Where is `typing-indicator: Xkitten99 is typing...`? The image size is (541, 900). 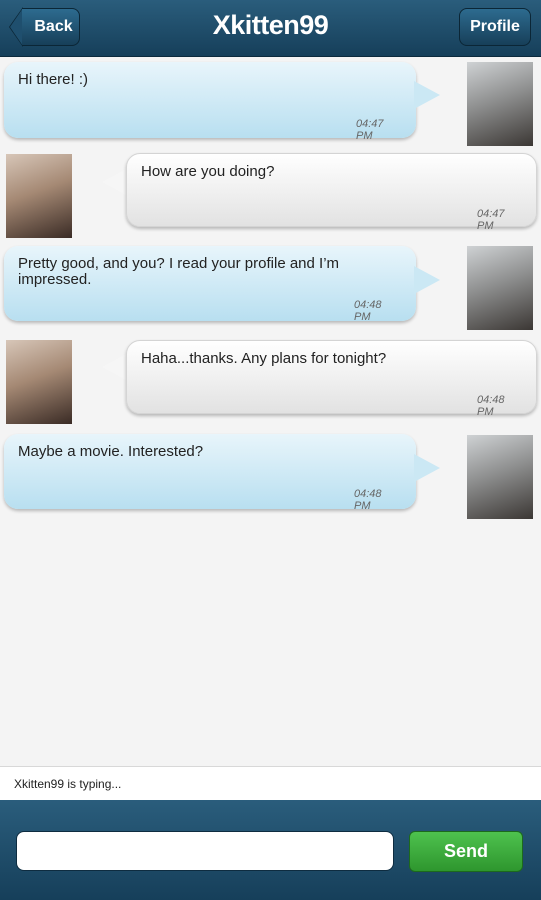 typing-indicator: Xkitten99 is typing... is located at coordinates (270, 783).